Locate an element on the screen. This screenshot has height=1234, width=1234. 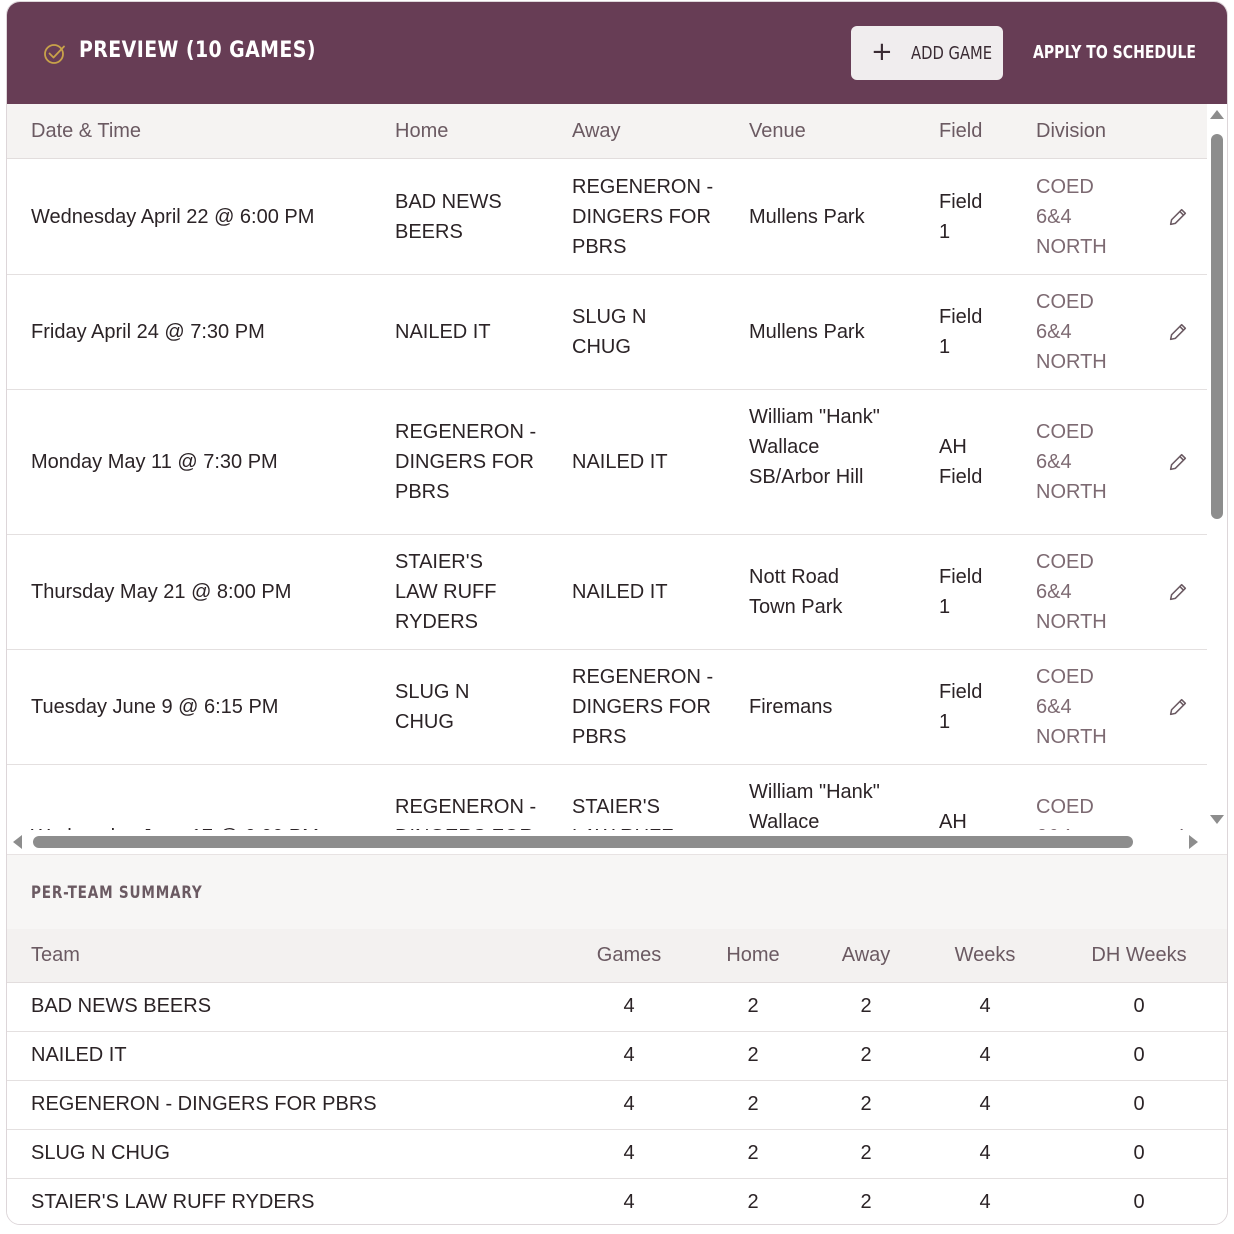
summary-team: STAIER'S LAW RUFF RYDERS is located at coordinates (173, 1202).